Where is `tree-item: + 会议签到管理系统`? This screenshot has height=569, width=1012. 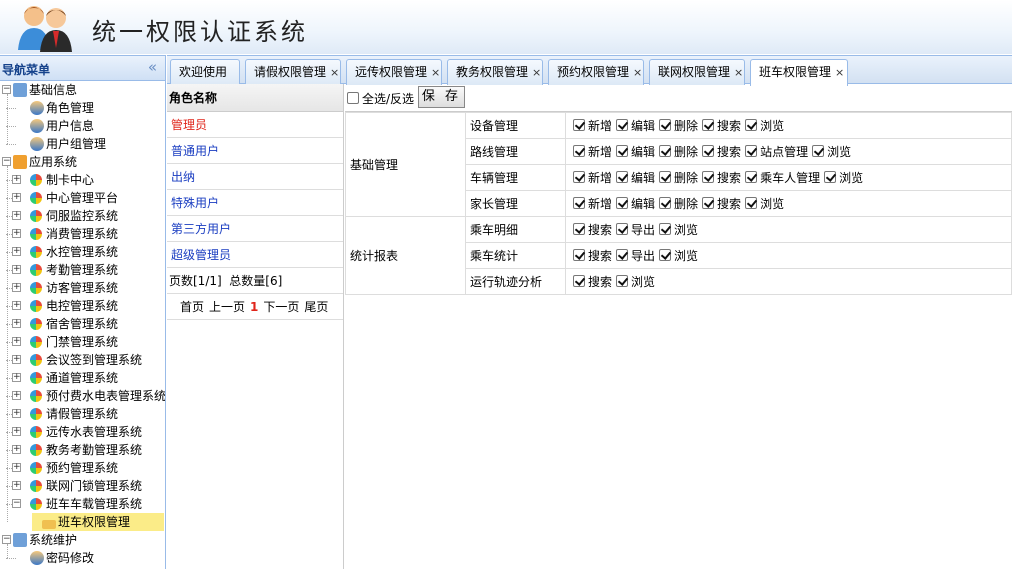 tree-item: + 会议签到管理系统 is located at coordinates (74, 360).